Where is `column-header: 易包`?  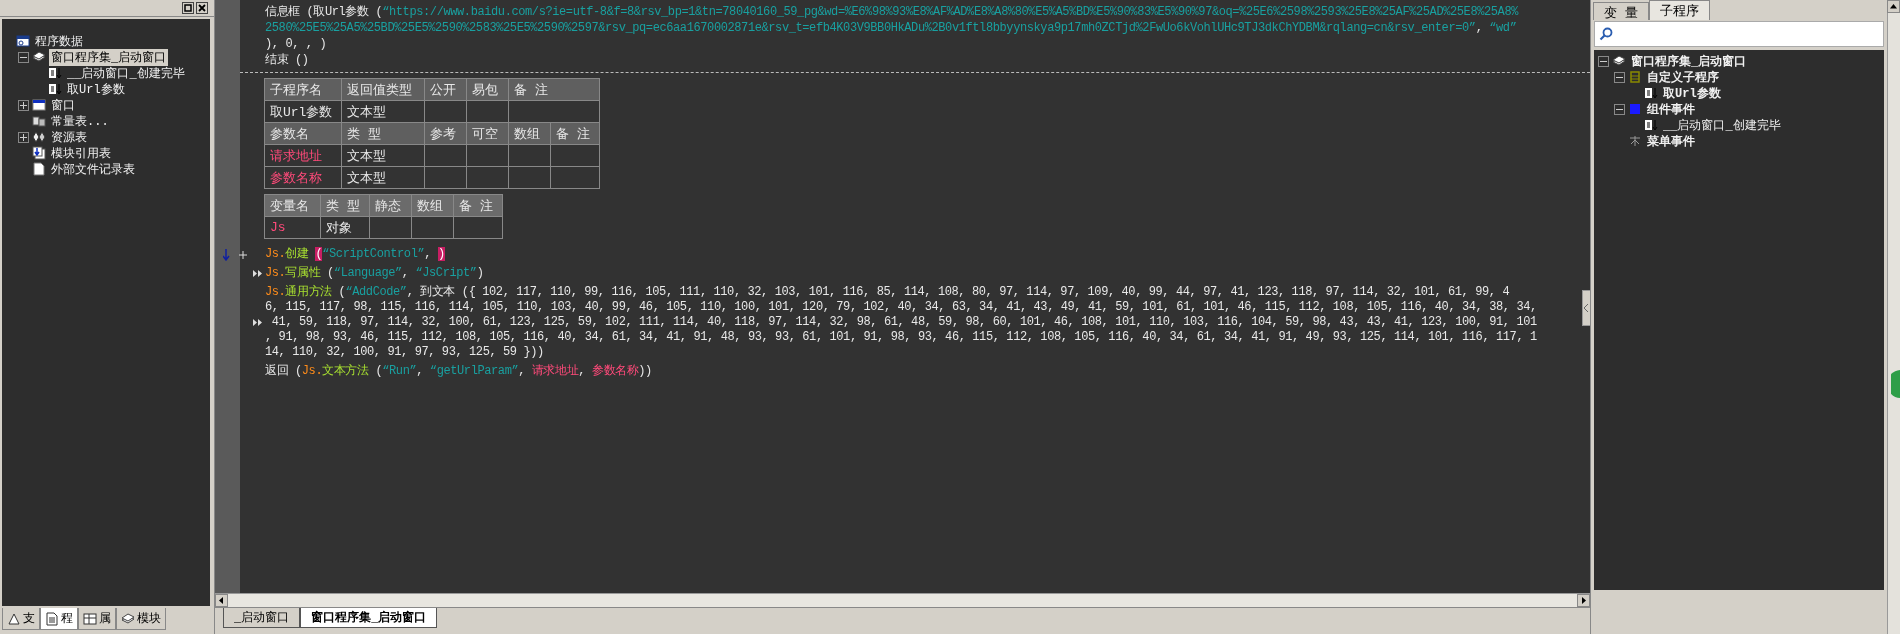
column-header: 易包 is located at coordinates (488, 90).